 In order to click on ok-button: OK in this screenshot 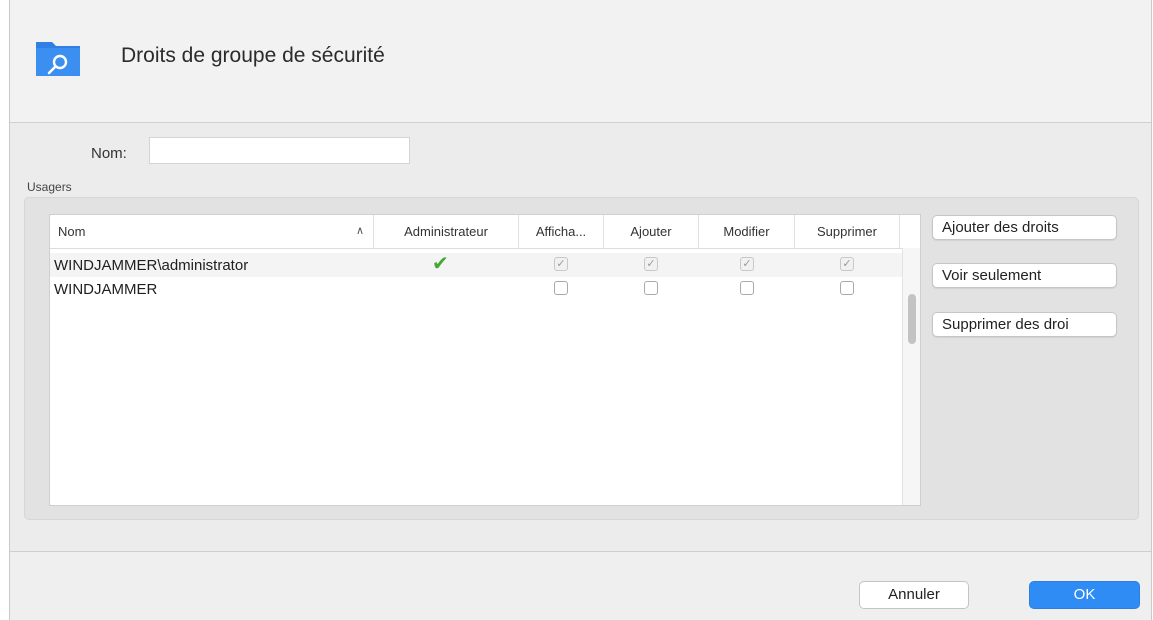, I will do `click(1084, 595)`.